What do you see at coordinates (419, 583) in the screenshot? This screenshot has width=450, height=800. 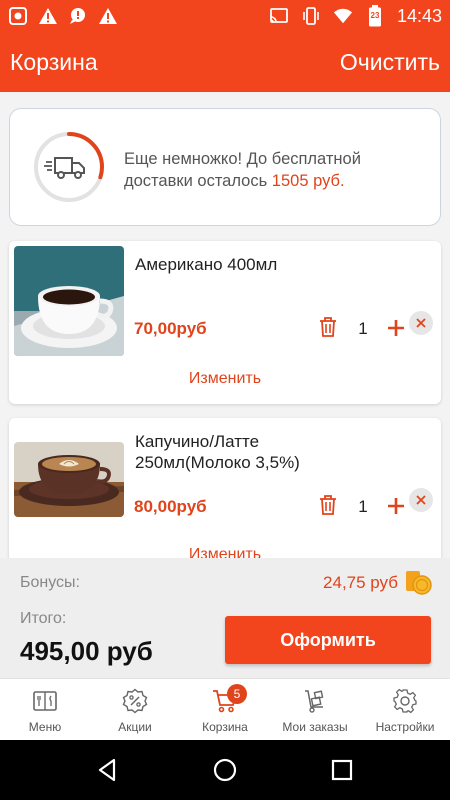 I see `coin-icon` at bounding box center [419, 583].